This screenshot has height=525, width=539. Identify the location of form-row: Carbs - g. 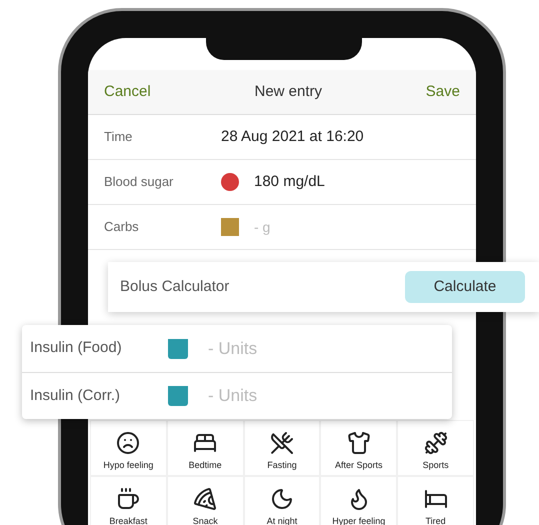
(282, 227).